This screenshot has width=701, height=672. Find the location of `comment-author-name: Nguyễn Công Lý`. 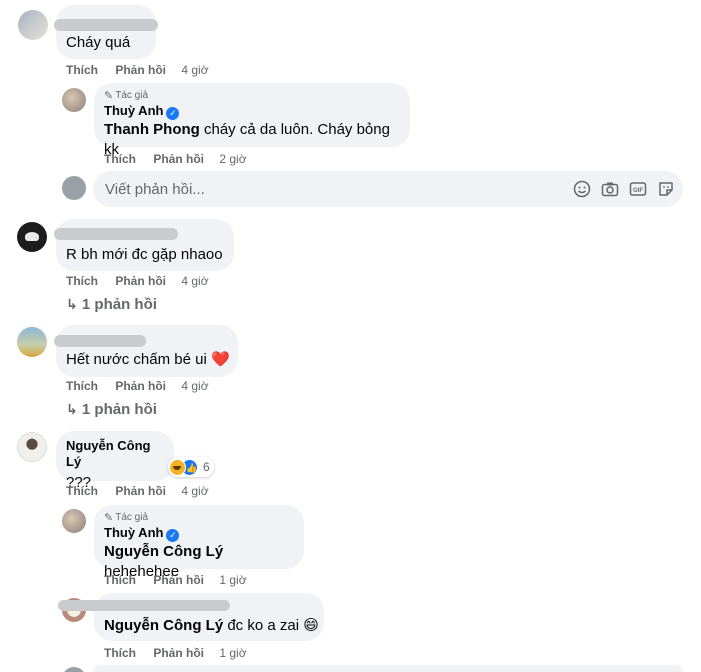

comment-author-name: Nguyễn Công Lý is located at coordinates (115, 454).